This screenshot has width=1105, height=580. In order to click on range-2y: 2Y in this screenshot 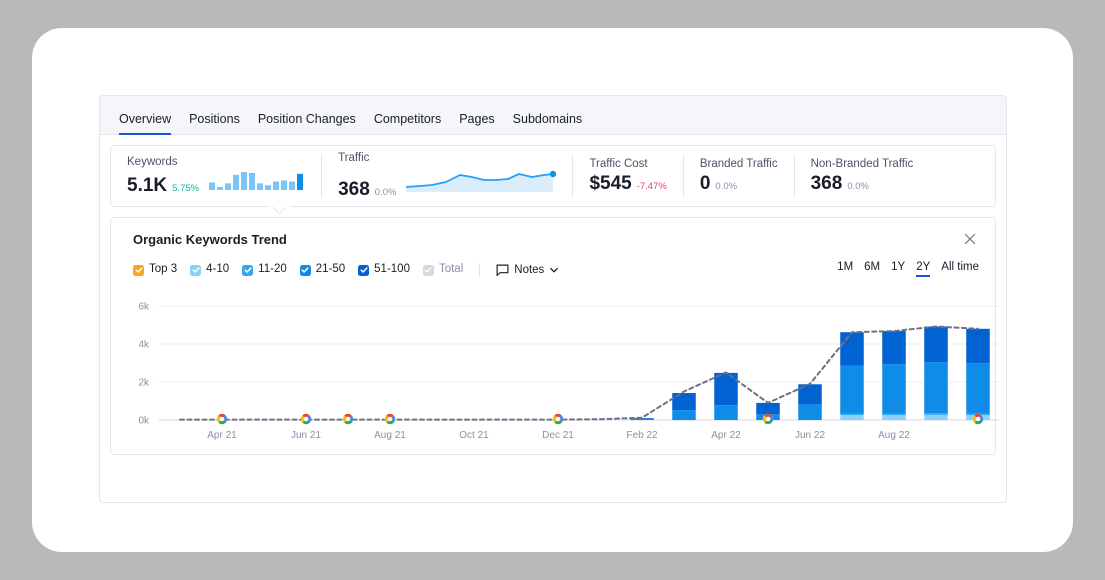, I will do `click(923, 269)`.